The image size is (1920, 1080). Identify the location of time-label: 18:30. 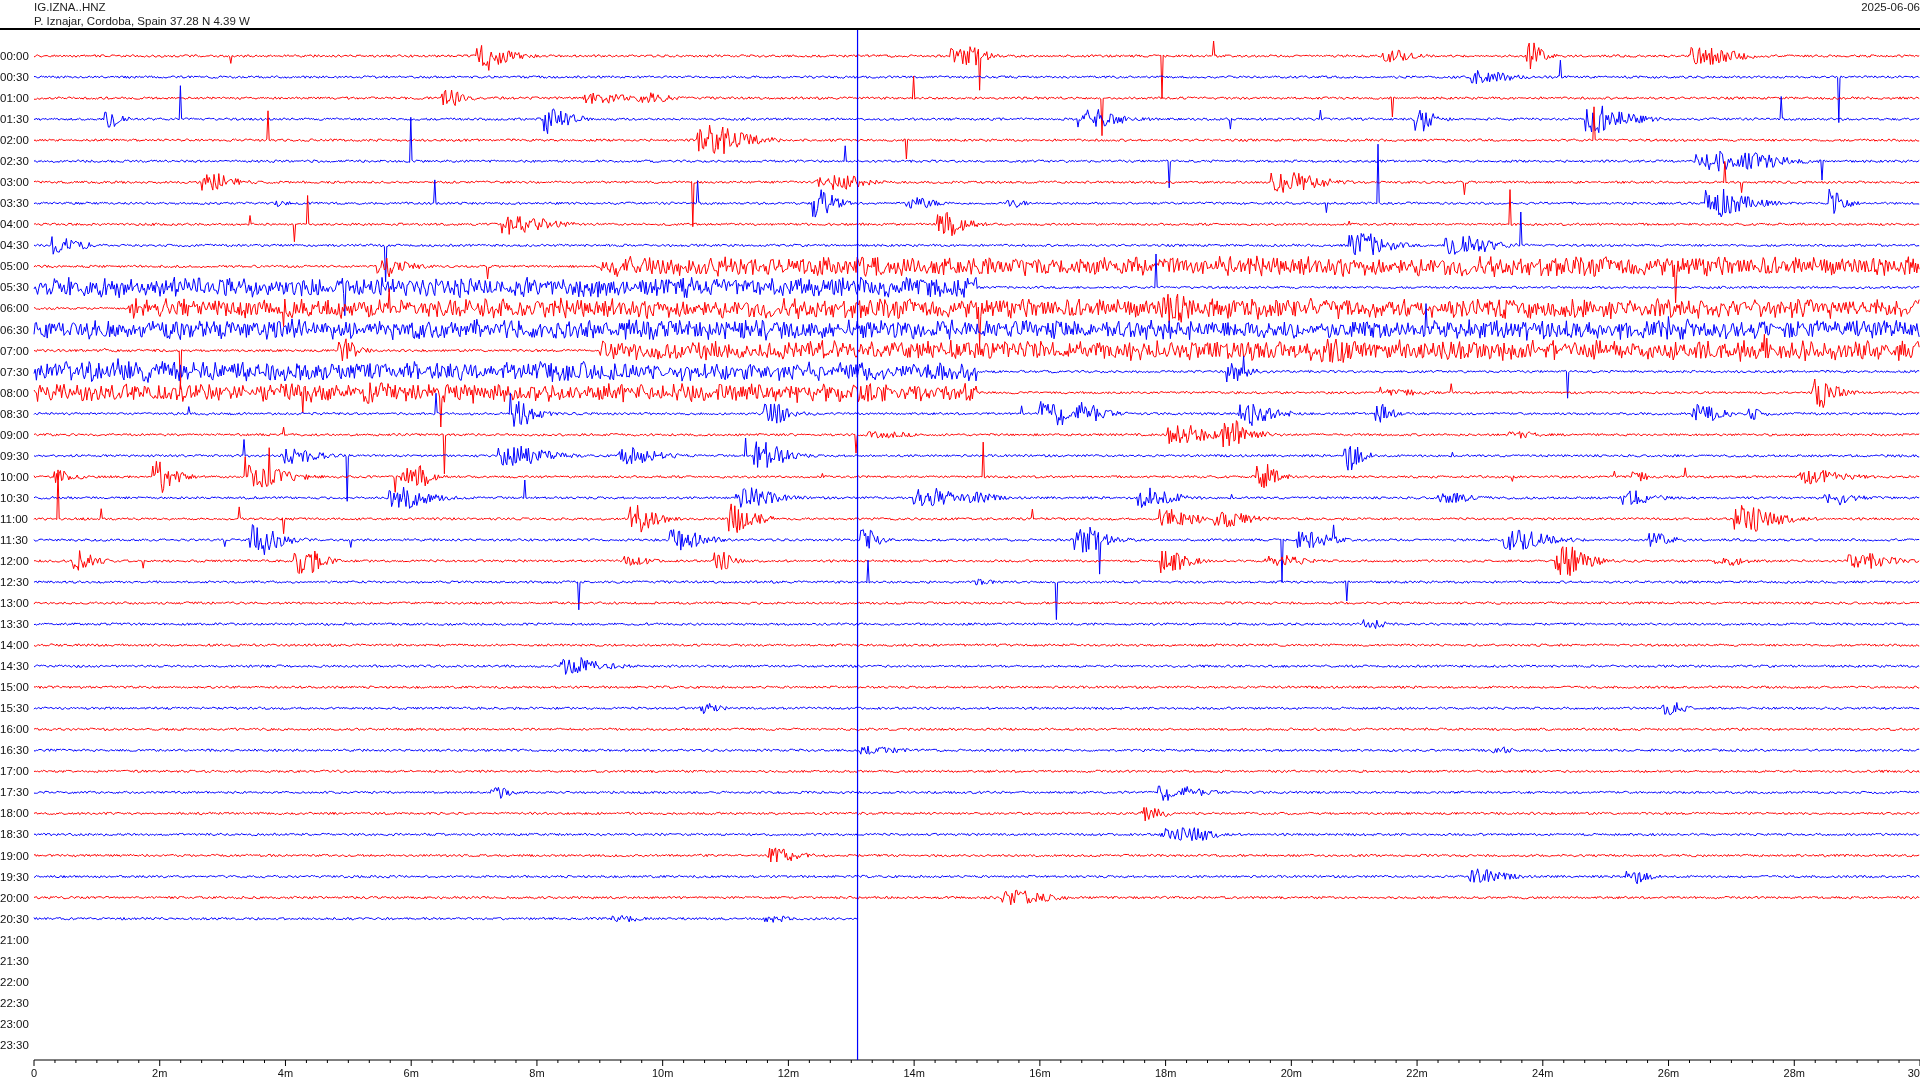
(14, 834).